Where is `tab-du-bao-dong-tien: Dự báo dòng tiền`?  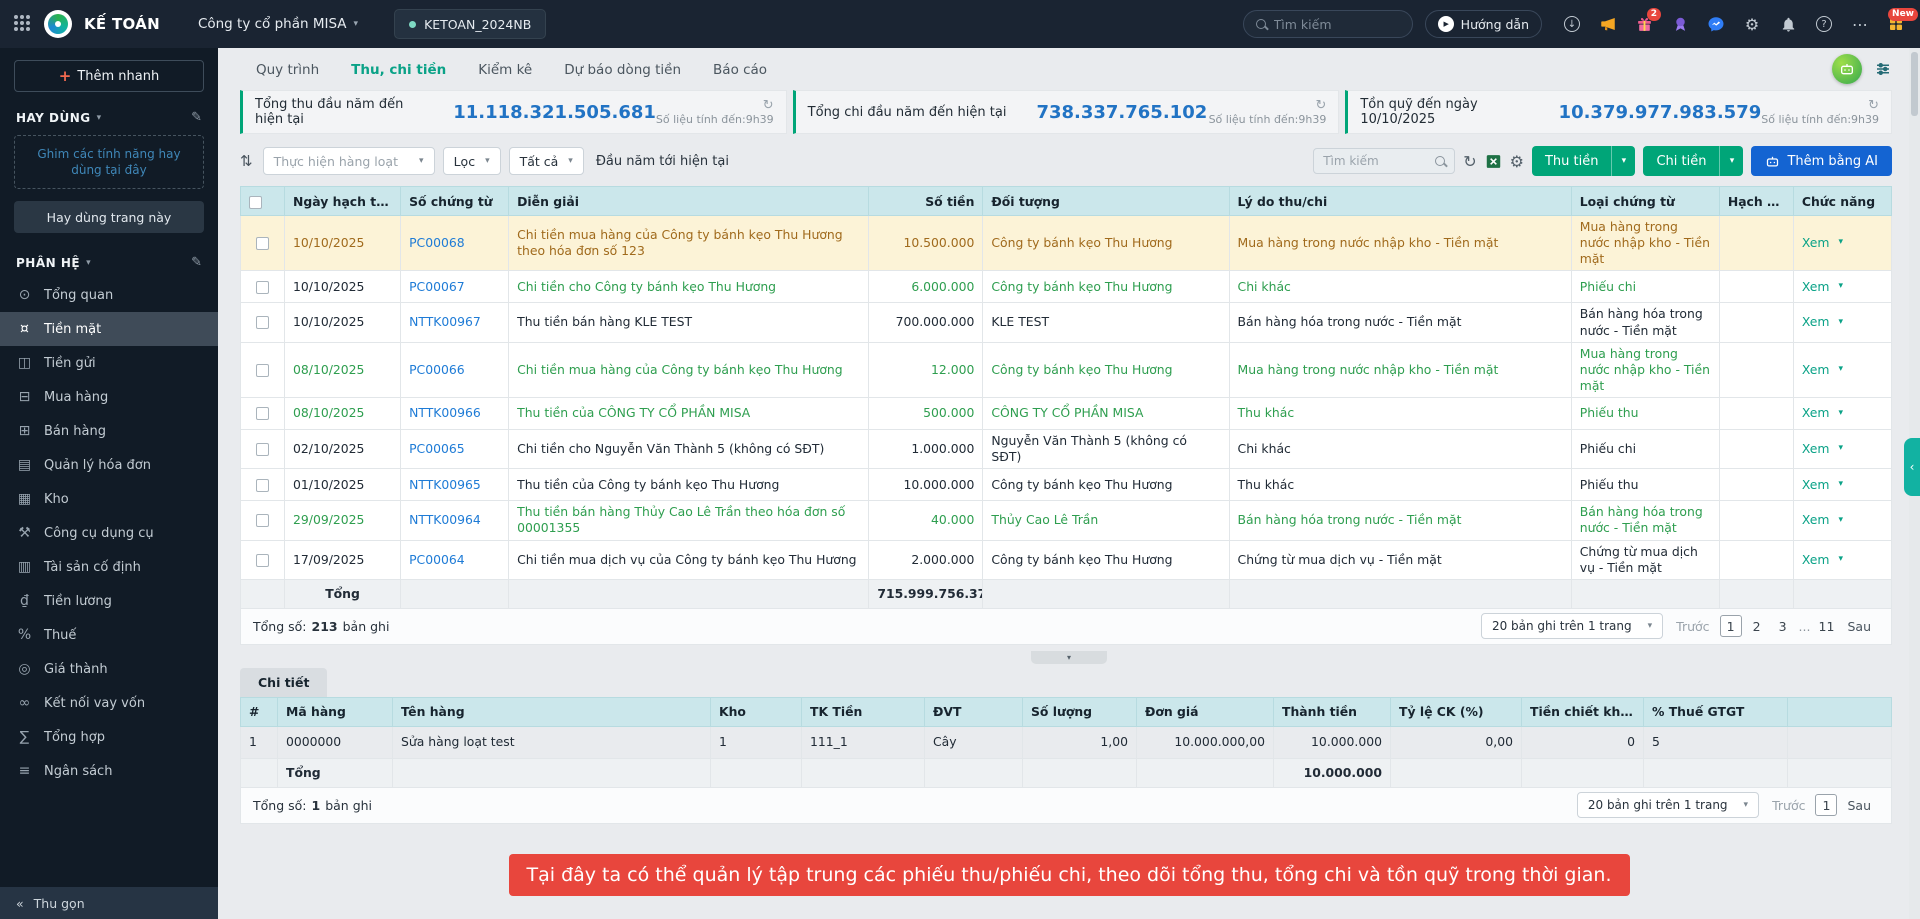
tab-du-bao-dong-tien: Dự báo dòng tiền is located at coordinates (622, 70).